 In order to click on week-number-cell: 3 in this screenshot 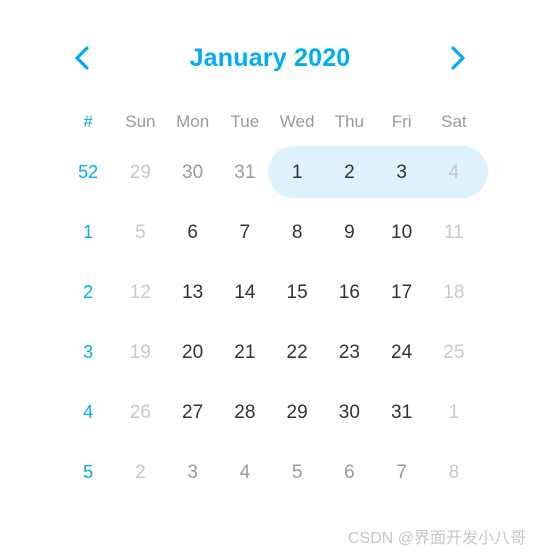, I will do `click(88, 352)`.